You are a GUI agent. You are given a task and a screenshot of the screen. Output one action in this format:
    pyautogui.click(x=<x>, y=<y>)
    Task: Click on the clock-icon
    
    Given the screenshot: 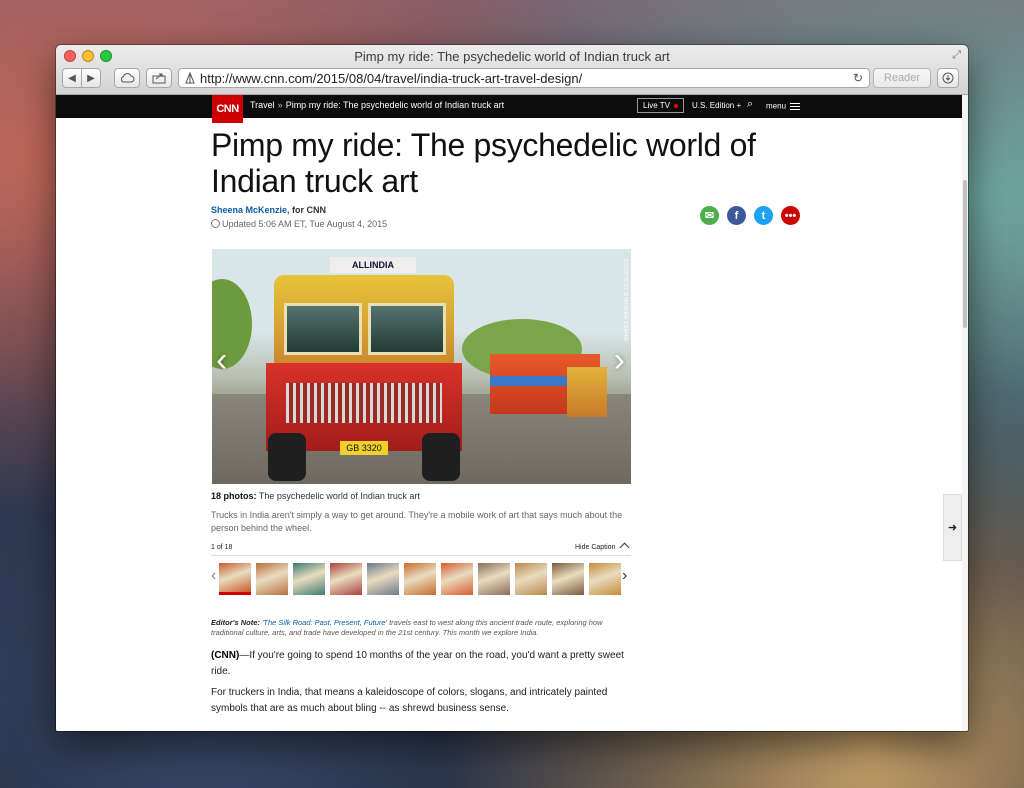 What is the action you would take?
    pyautogui.click(x=215, y=223)
    